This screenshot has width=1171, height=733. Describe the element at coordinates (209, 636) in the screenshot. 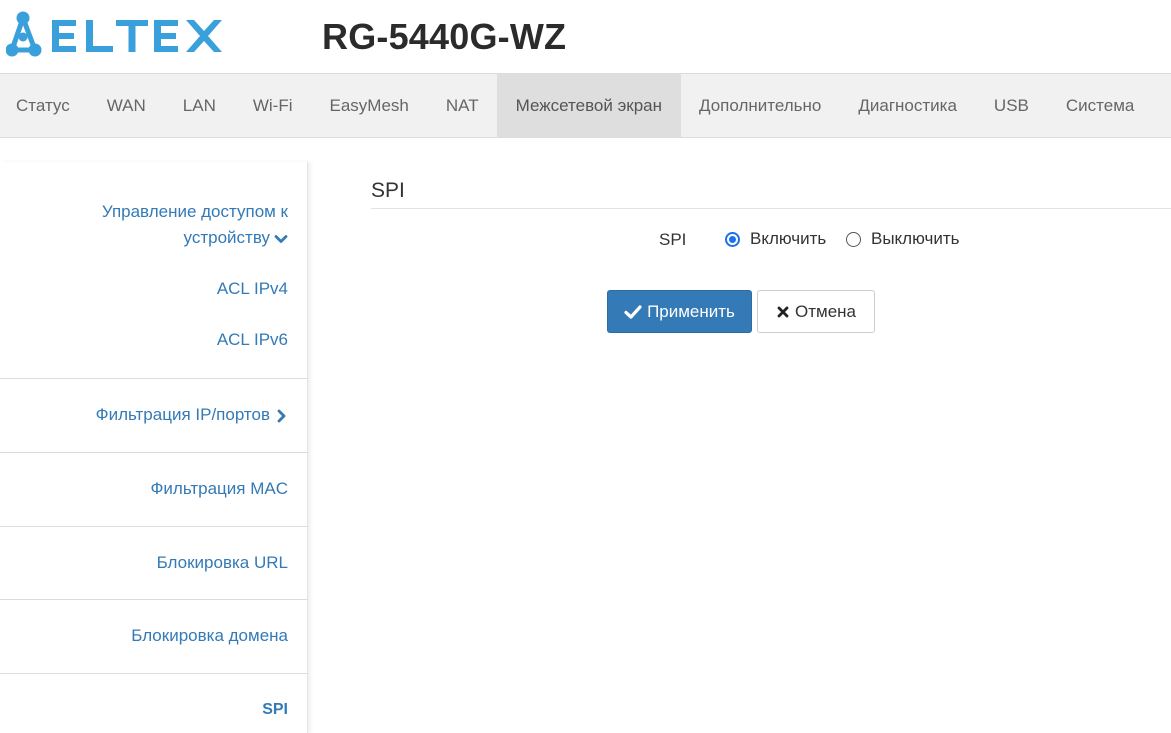

I see `sidebar-item-domain-block: Блокировка домена` at that location.